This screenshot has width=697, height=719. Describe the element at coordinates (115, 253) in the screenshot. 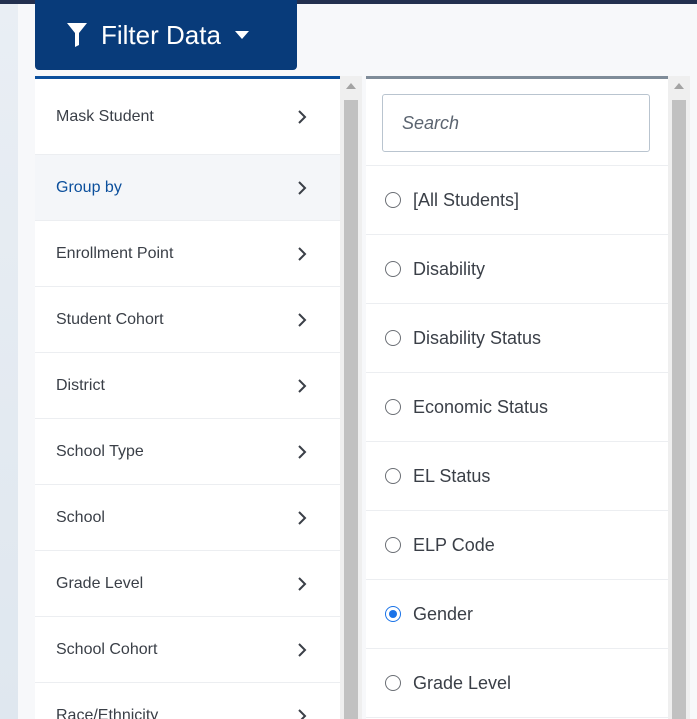

I see `menu-item-label: Enrollment Point` at that location.